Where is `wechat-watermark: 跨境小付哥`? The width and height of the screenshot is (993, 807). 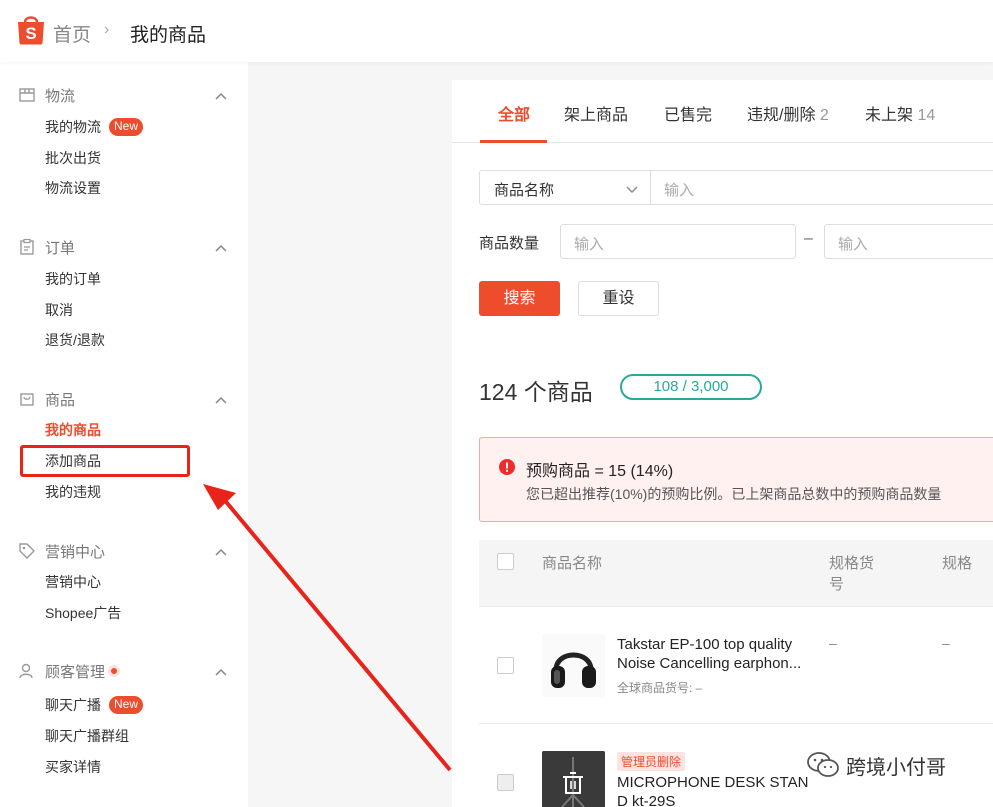
wechat-watermark: 跨境小付哥 is located at coordinates (876, 765).